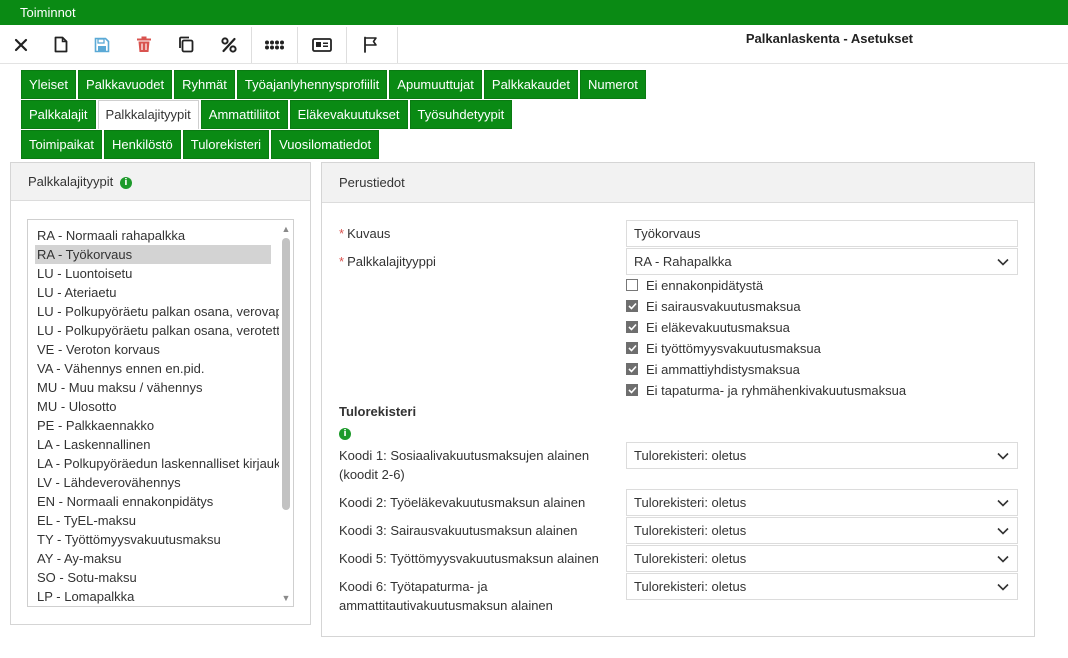 The width and height of the screenshot is (1068, 658). I want to click on copy-button, so click(186, 44).